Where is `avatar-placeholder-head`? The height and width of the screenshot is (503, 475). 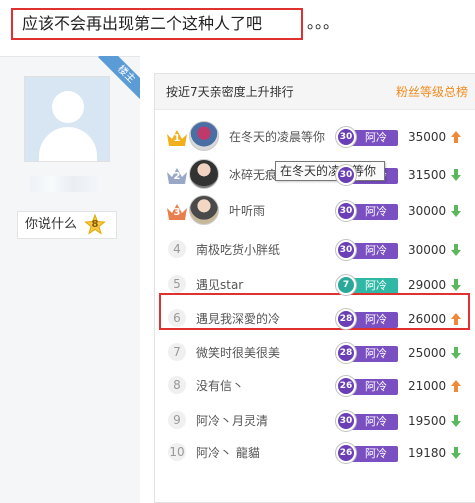
avatar-placeholder-head is located at coordinates (68, 107).